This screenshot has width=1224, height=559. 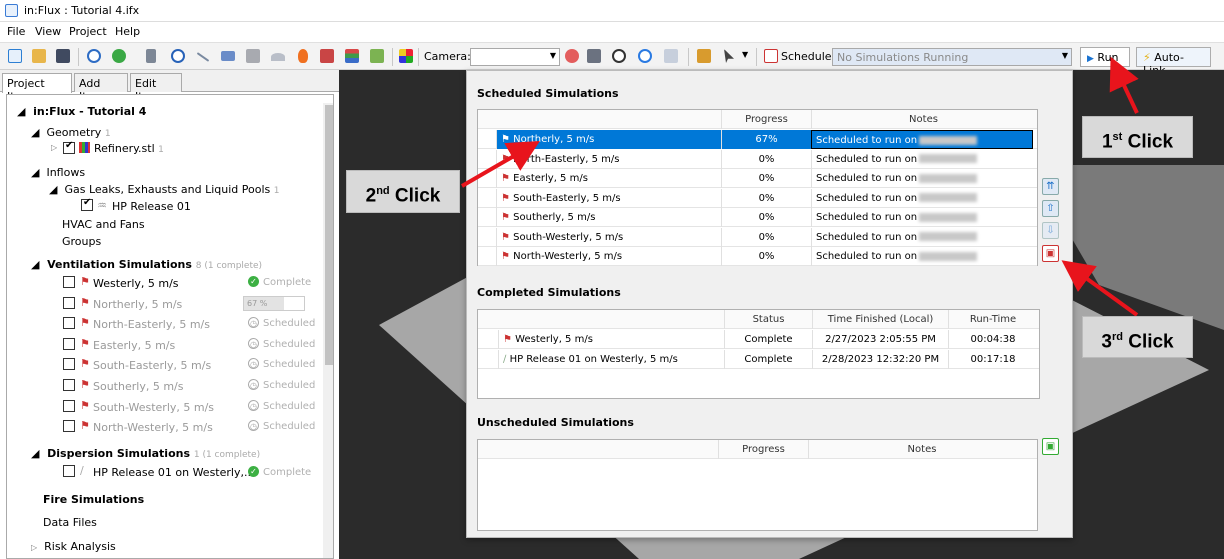 I want to click on arrow-first-click, so click(x=1124, y=85).